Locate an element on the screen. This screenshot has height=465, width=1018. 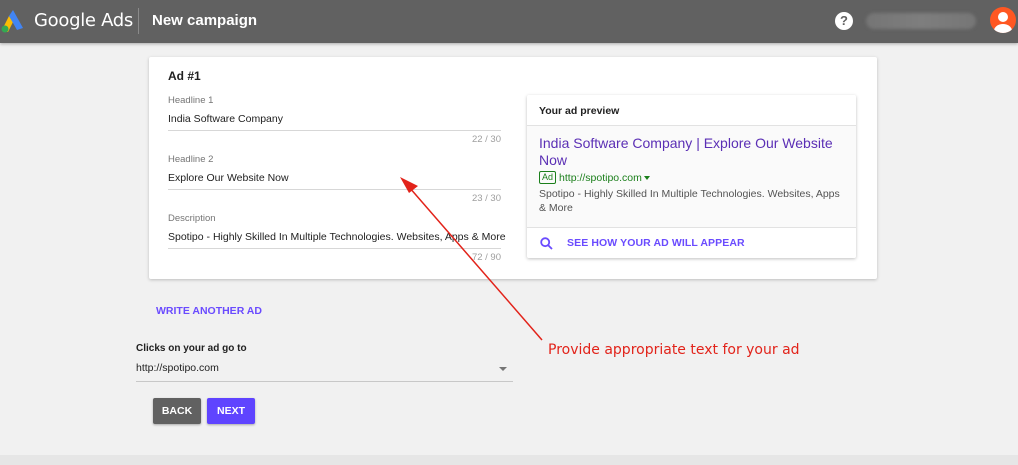
url-dropdown-icon is located at coordinates (646, 177).